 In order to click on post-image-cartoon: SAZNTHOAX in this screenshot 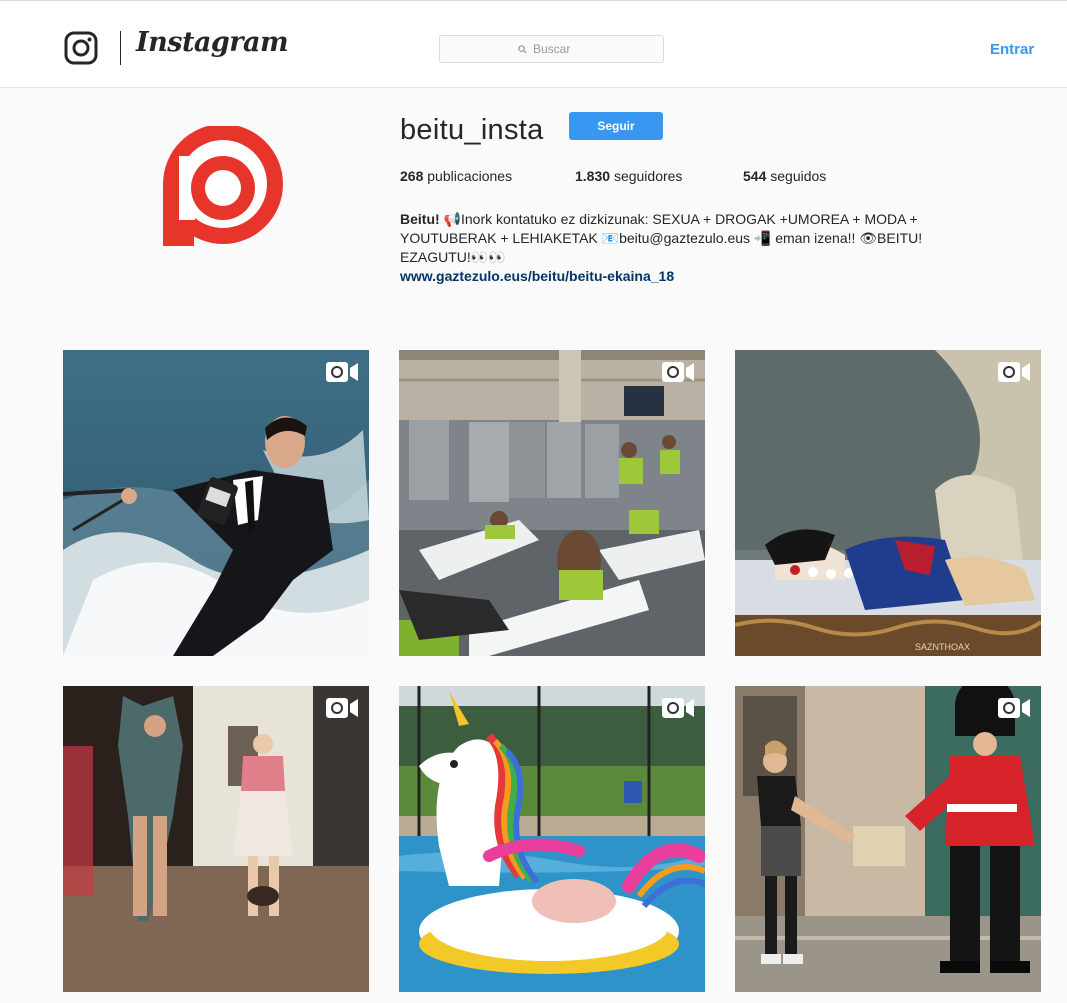, I will do `click(888, 503)`.